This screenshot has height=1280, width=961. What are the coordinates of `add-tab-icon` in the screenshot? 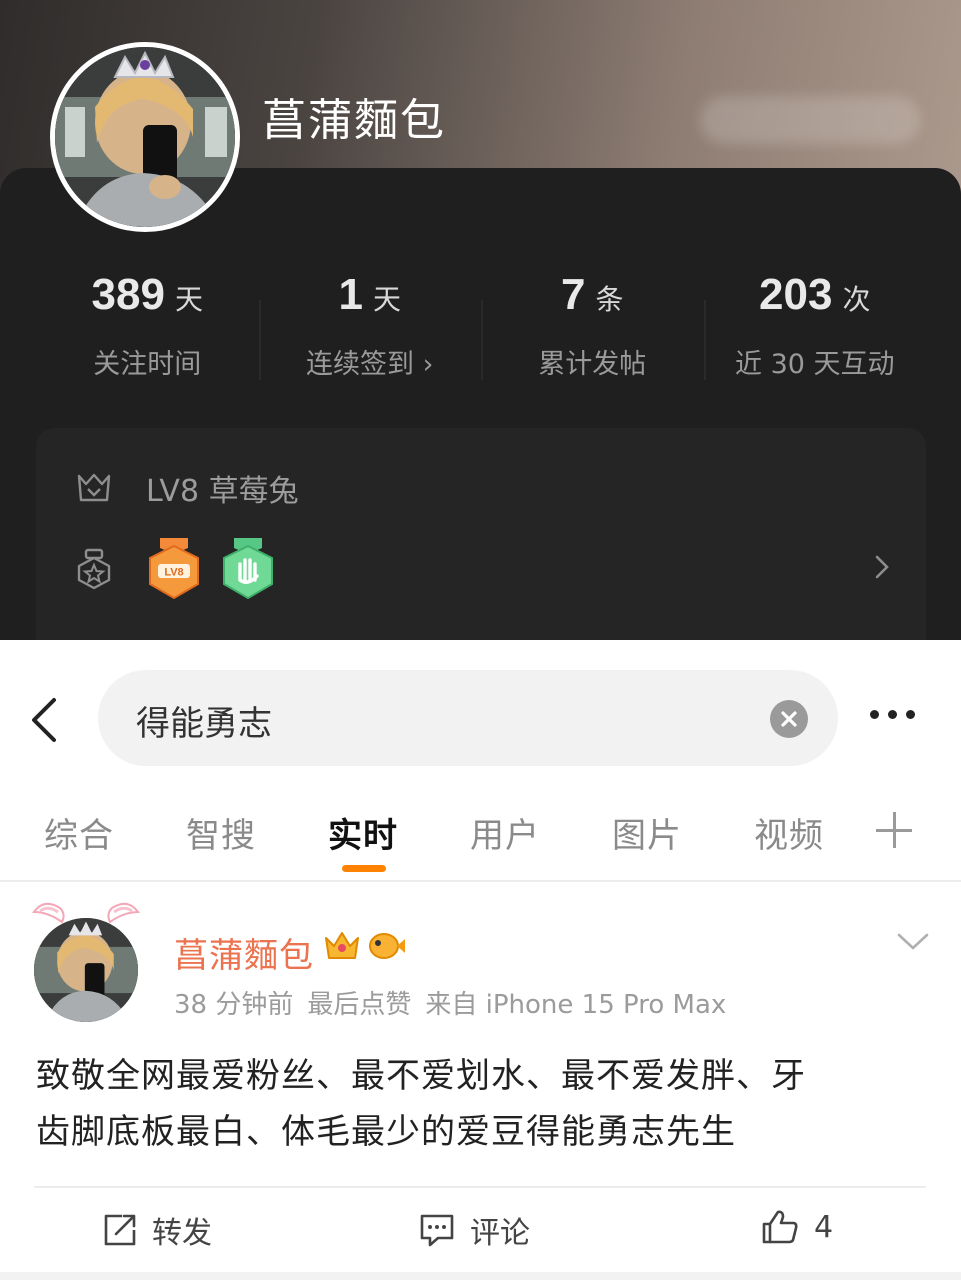 It's located at (894, 830).